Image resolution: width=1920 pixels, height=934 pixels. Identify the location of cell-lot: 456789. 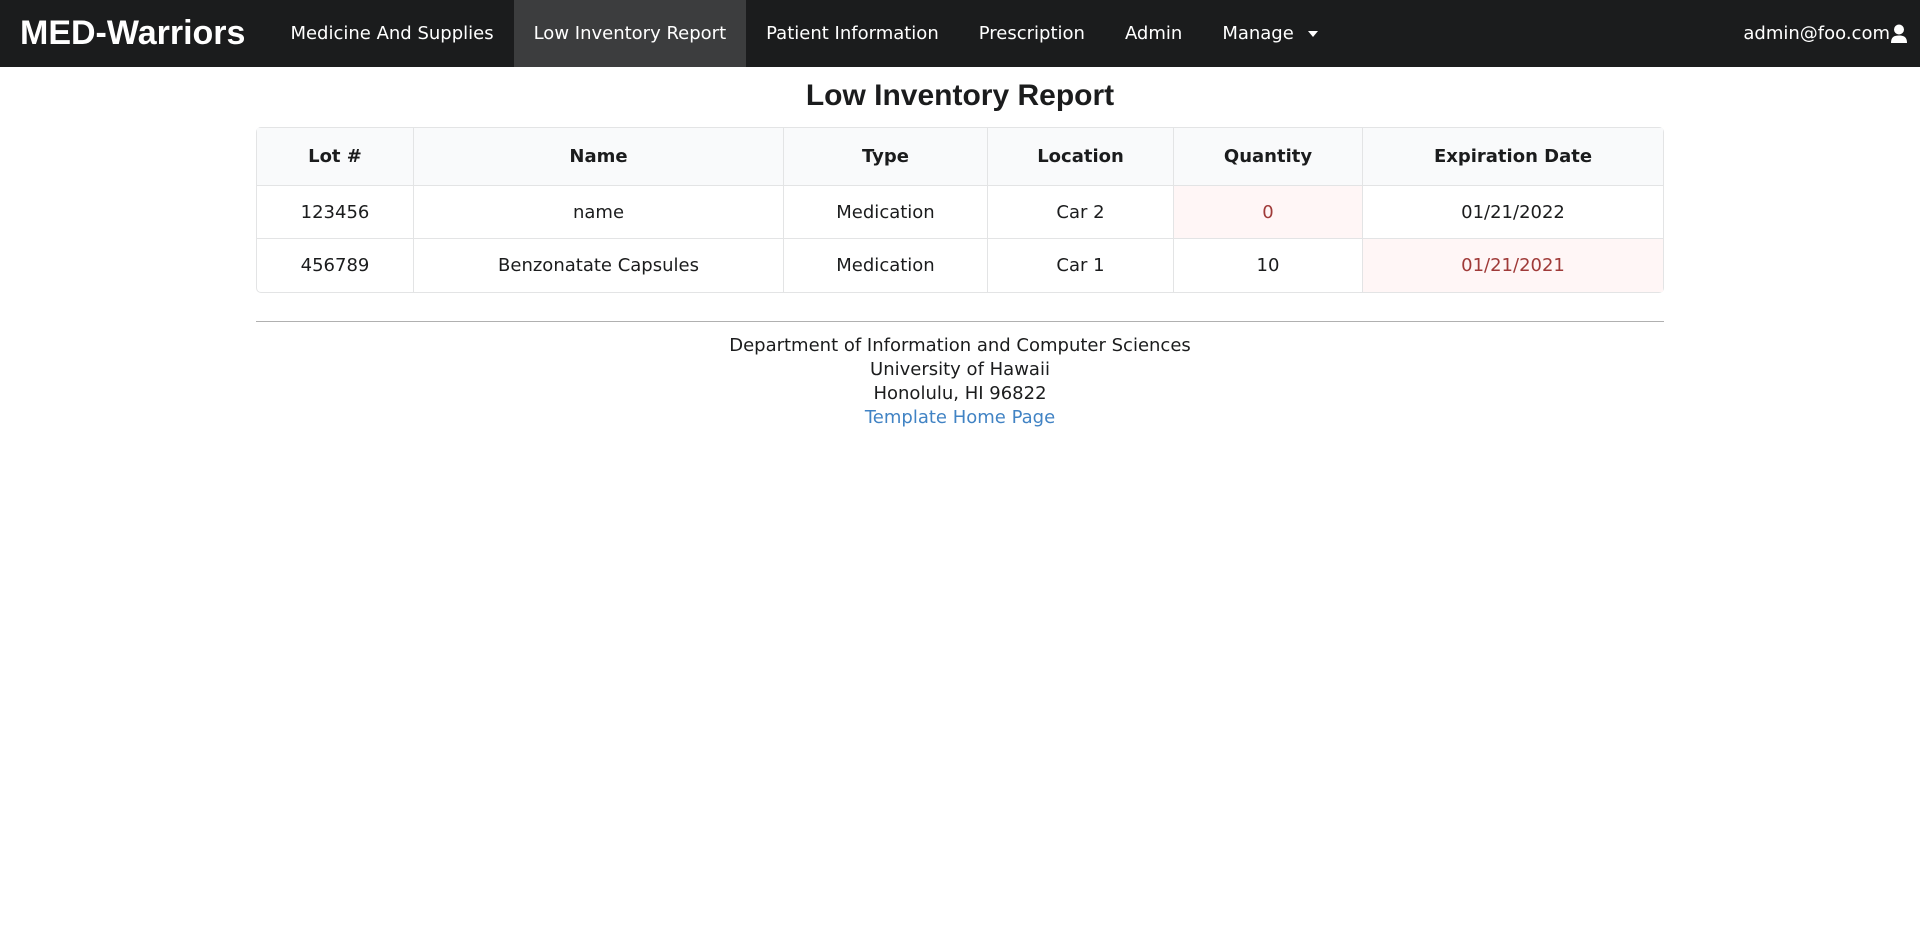
(335, 265).